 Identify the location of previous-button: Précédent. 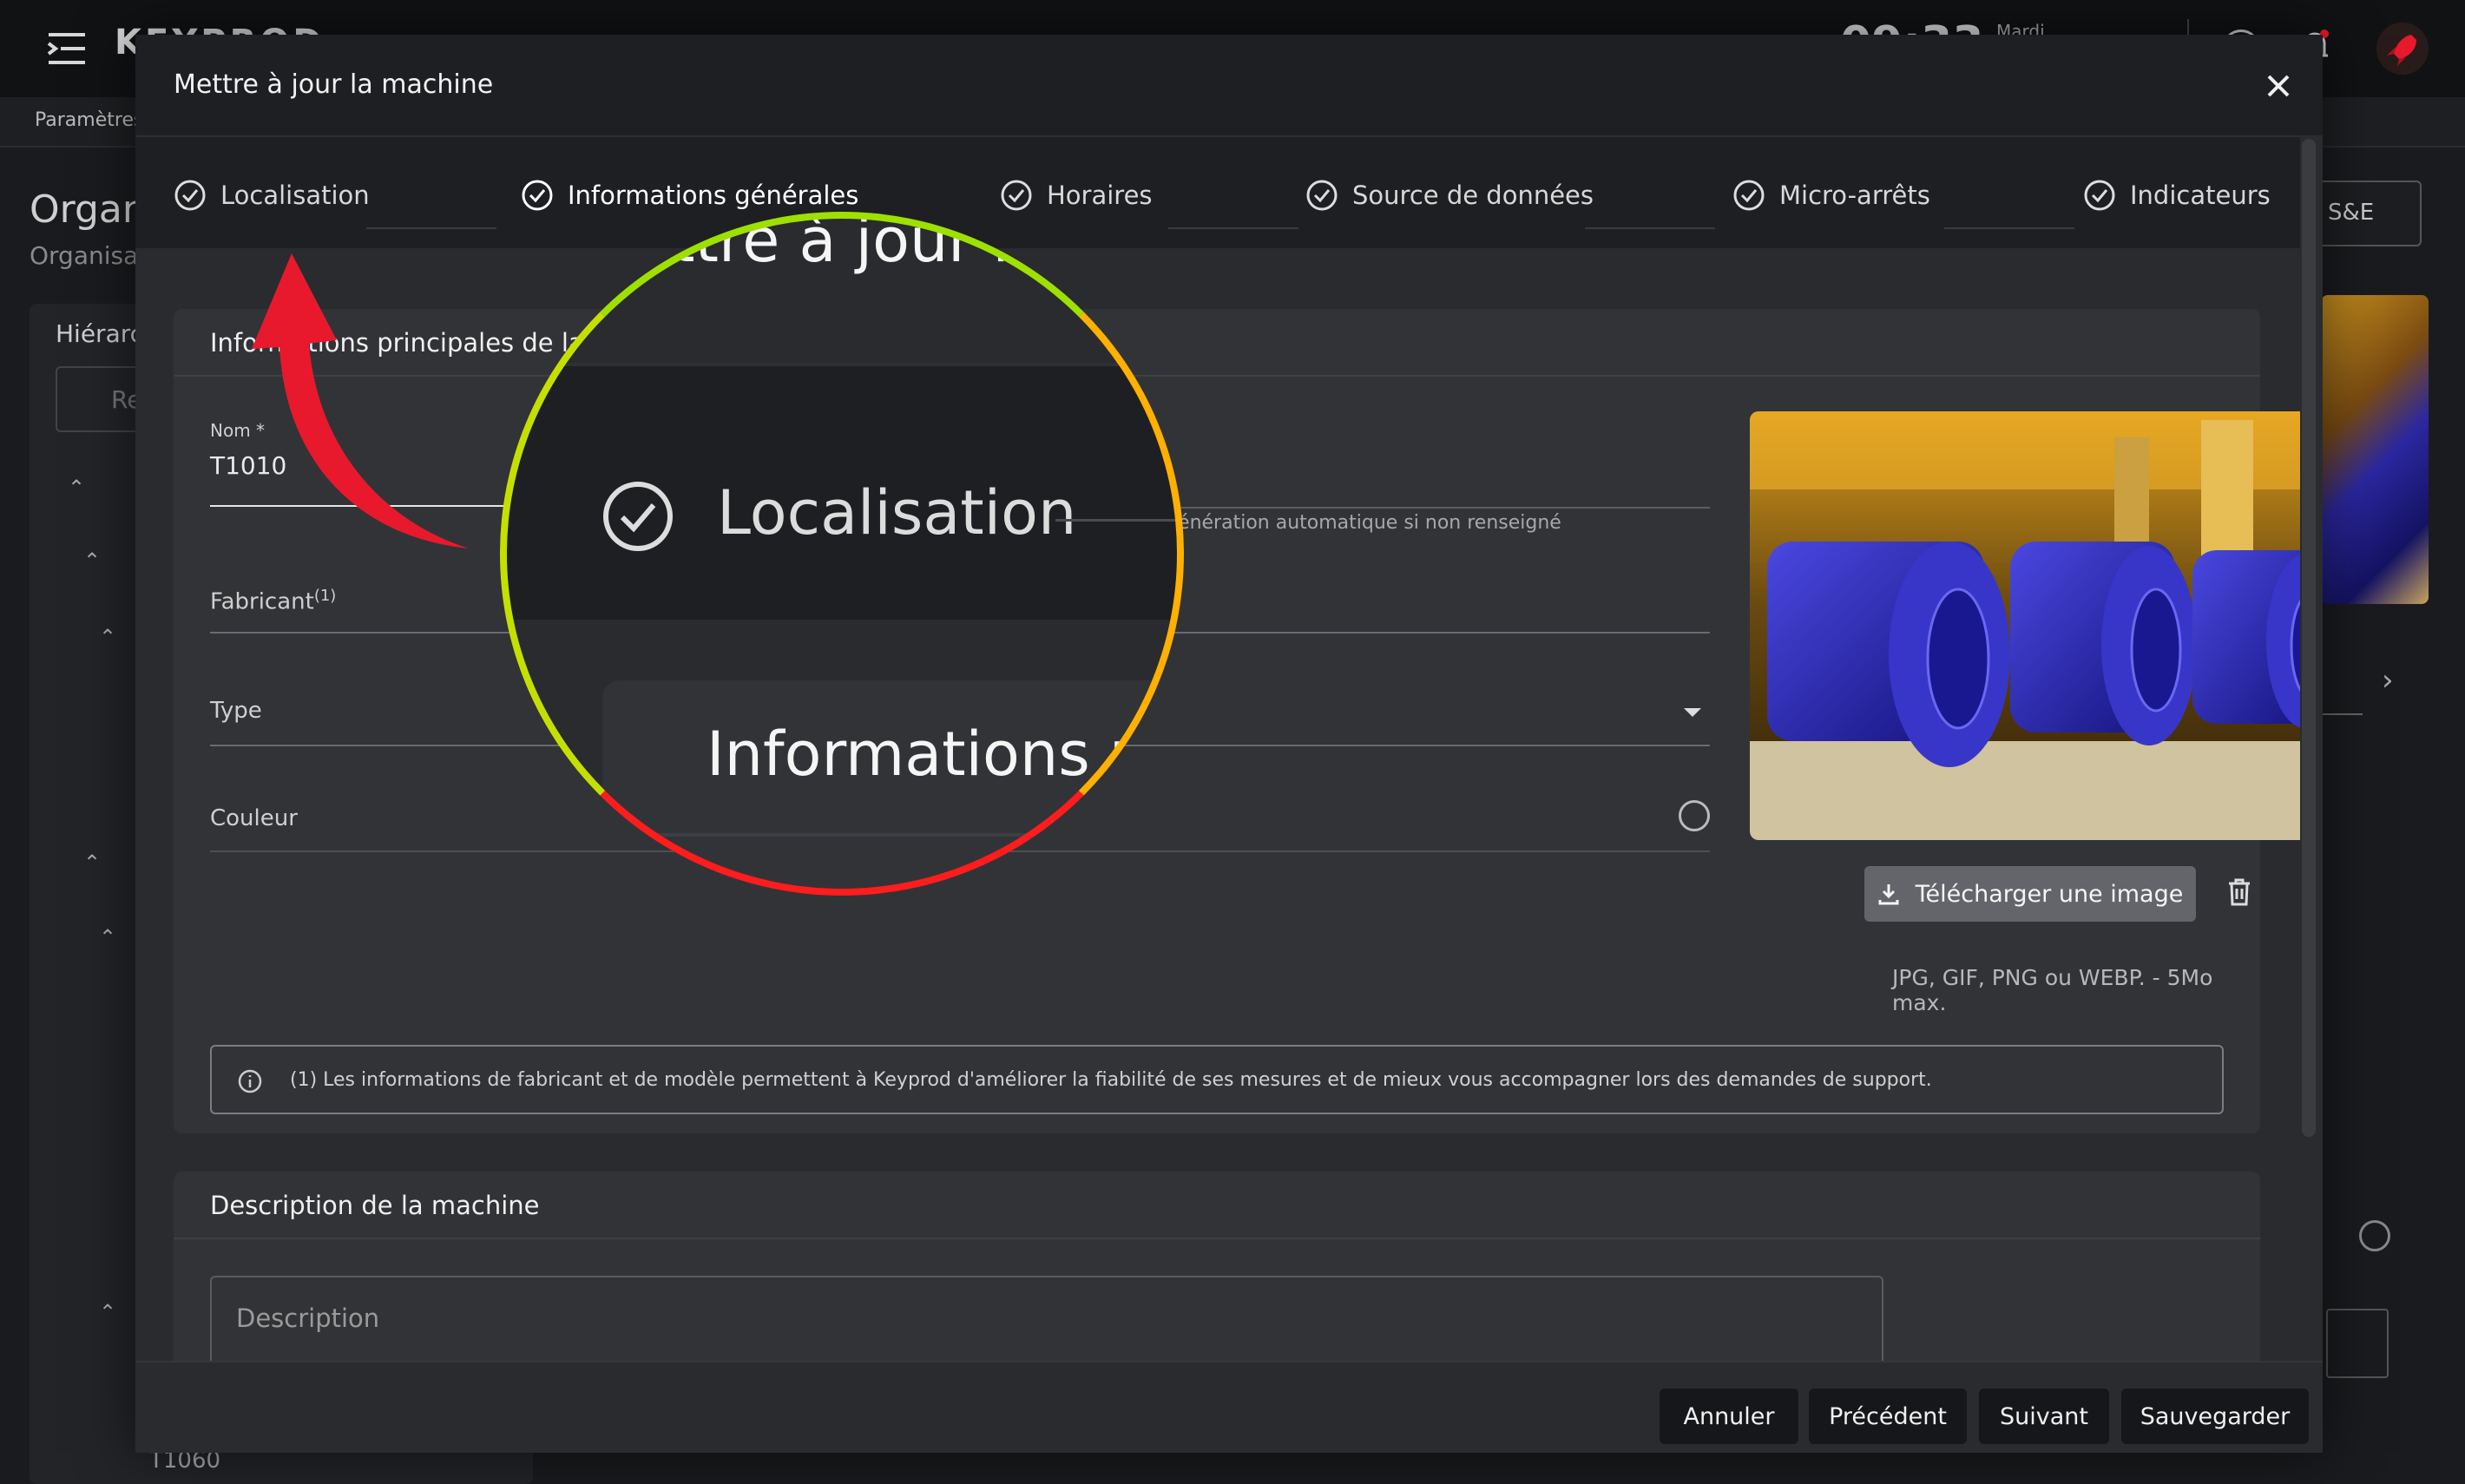
(1888, 1416).